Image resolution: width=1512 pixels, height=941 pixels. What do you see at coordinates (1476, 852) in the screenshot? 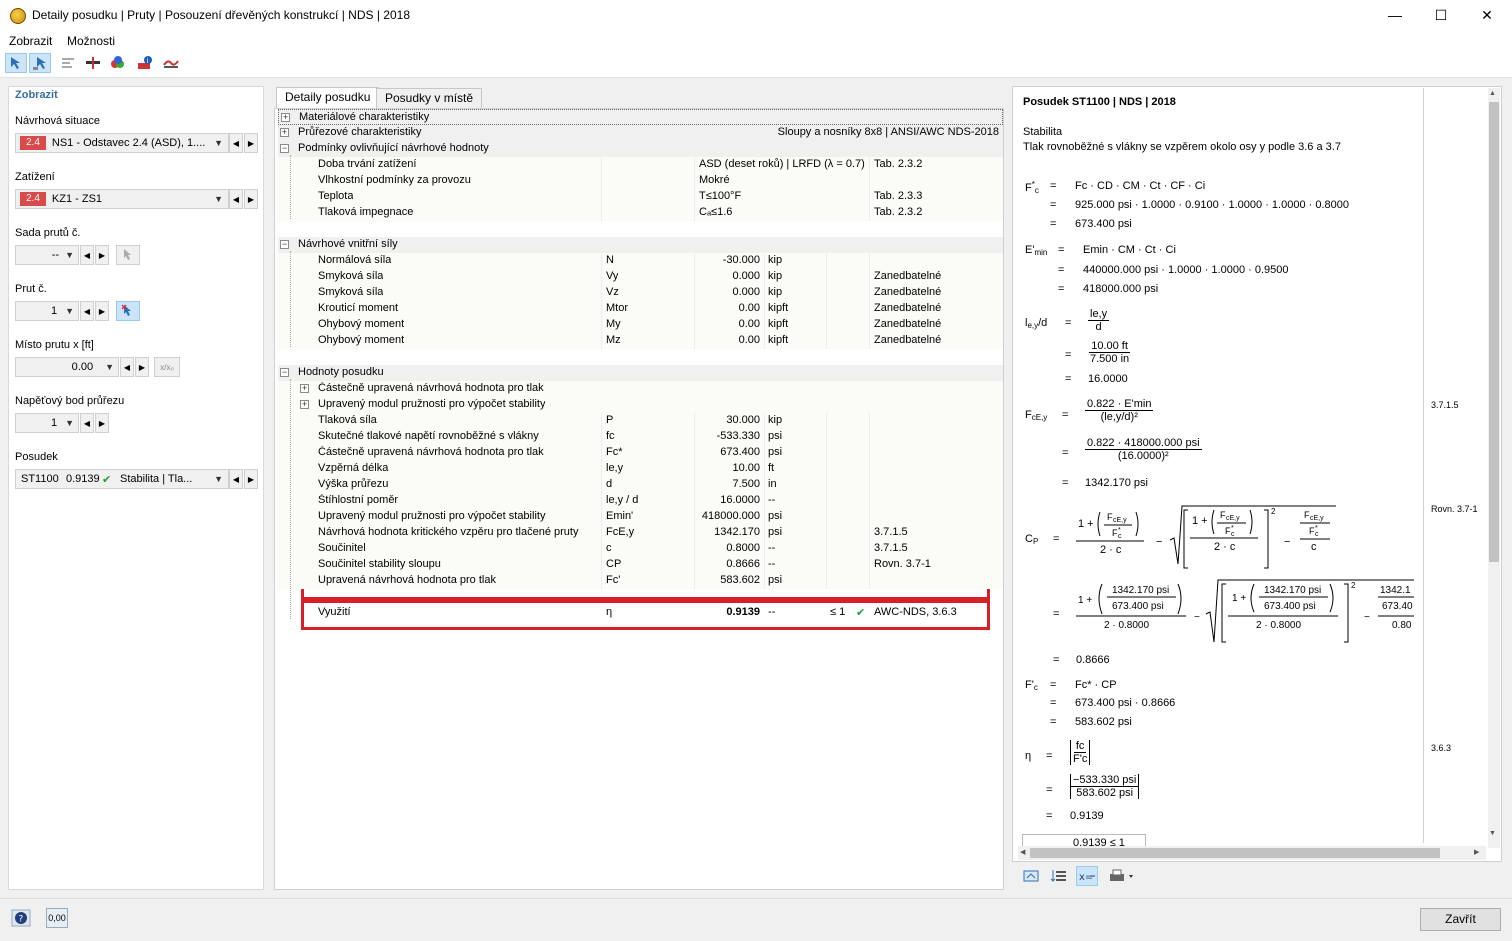
I see `scroll-right-icon: ▶` at bounding box center [1476, 852].